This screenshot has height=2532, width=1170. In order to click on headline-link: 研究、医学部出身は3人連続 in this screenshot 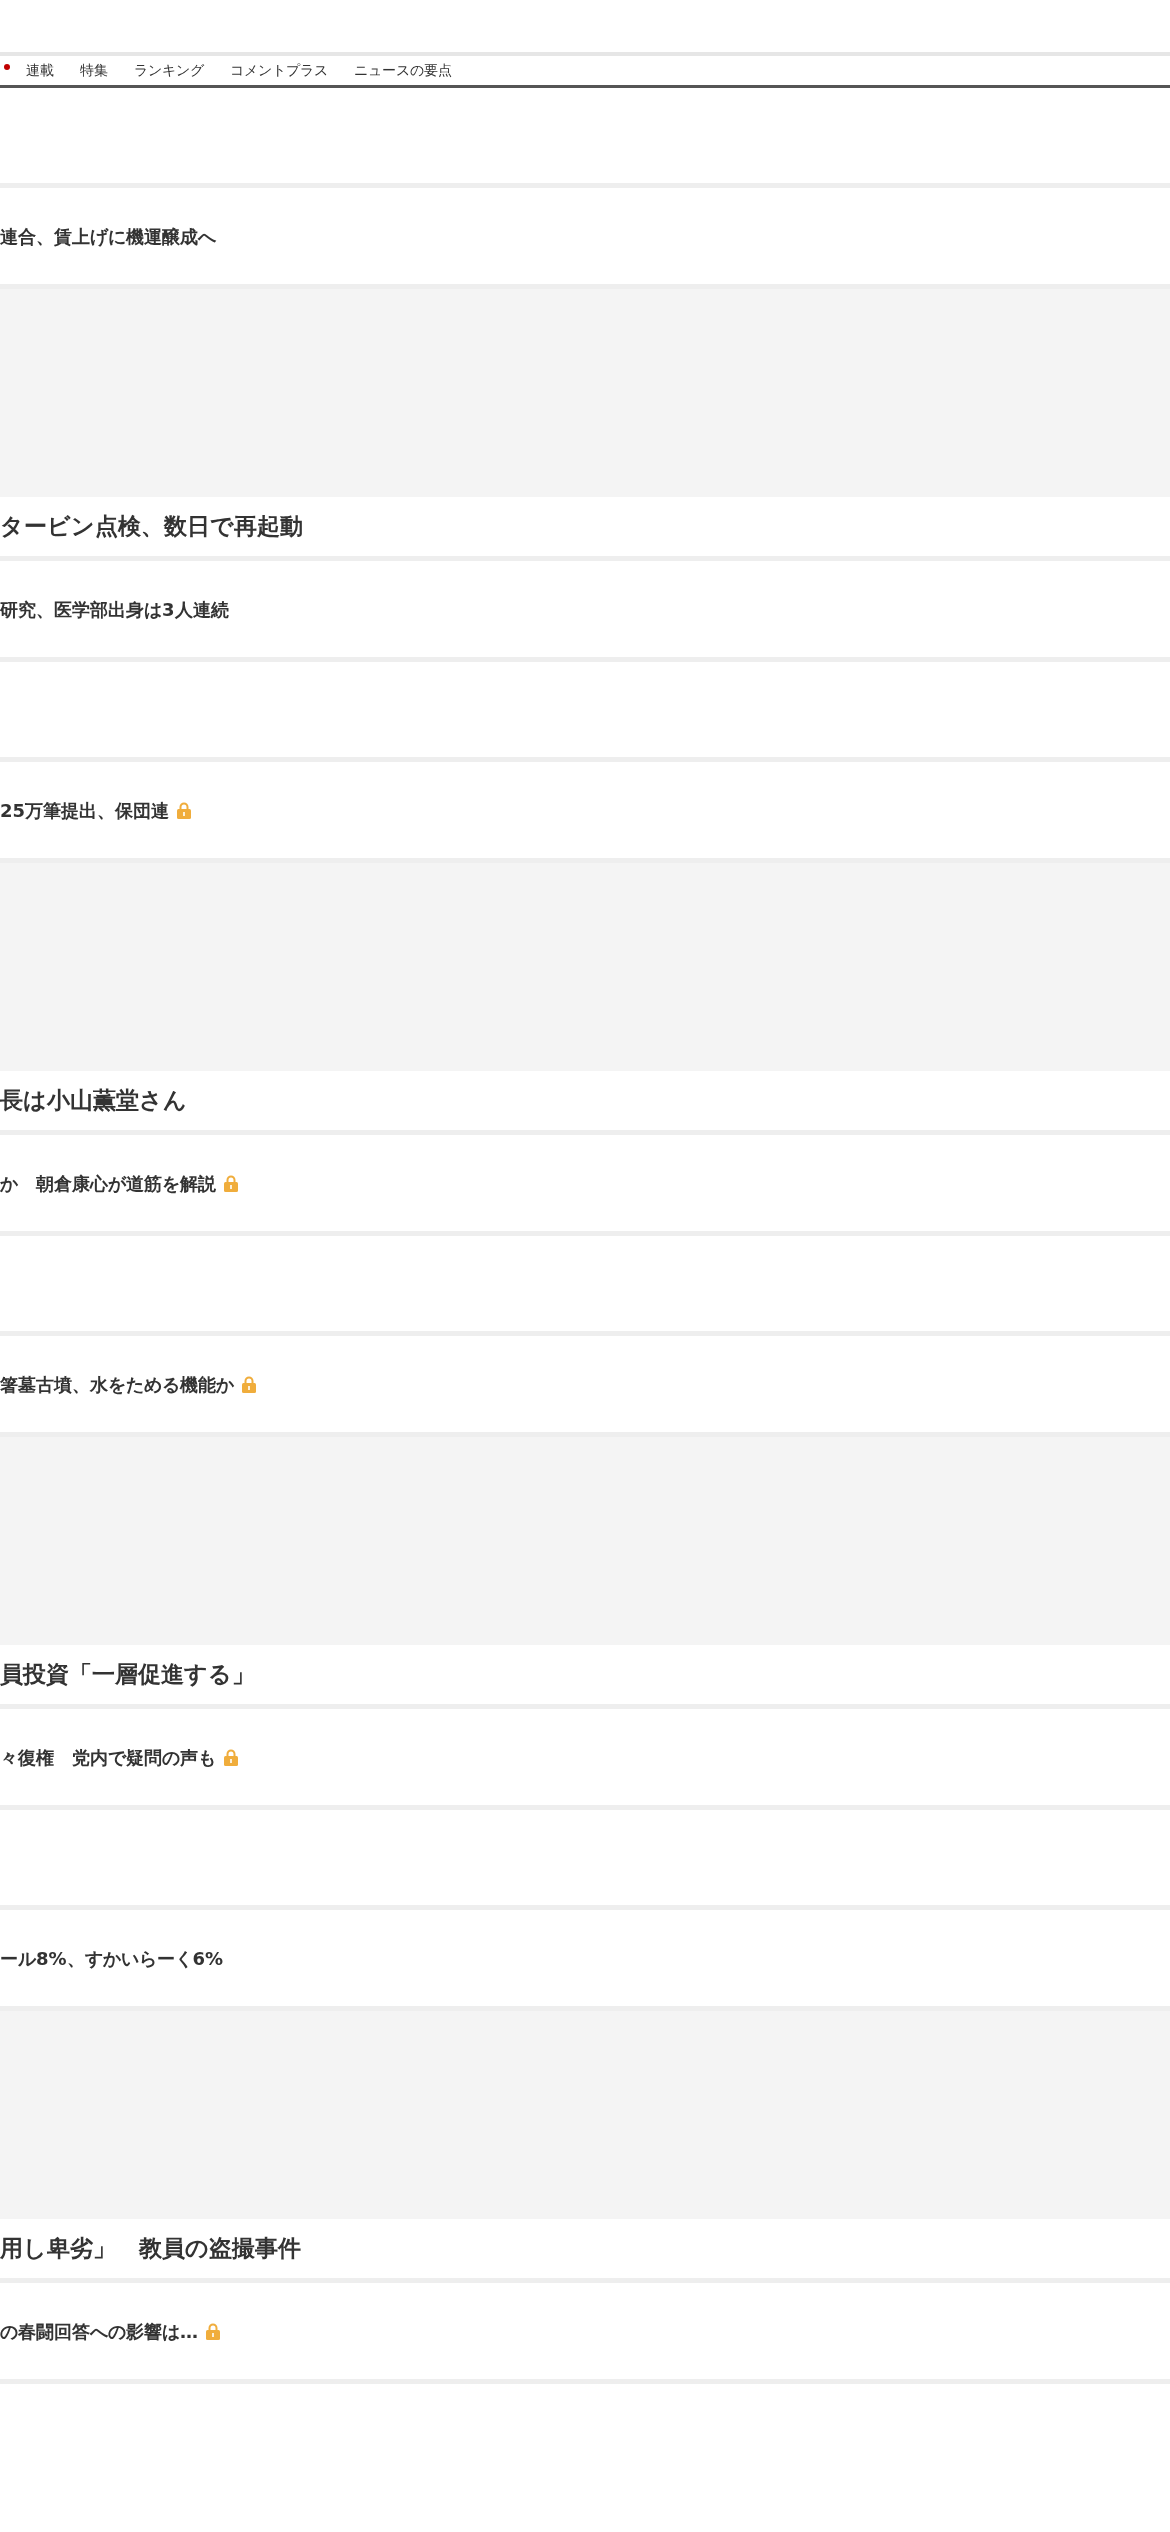, I will do `click(114, 609)`.